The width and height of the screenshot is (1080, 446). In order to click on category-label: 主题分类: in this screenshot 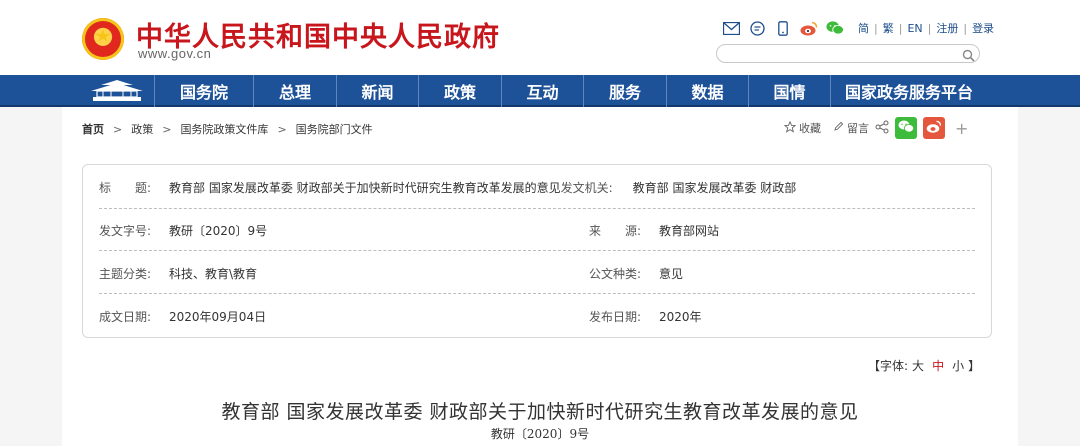, I will do `click(125, 274)`.